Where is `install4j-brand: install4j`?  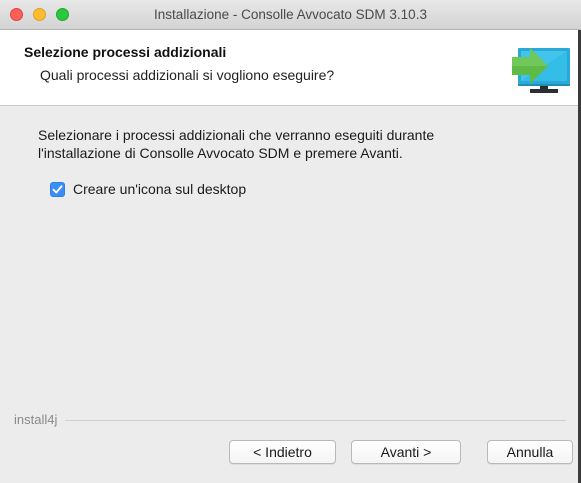 install4j-brand: install4j is located at coordinates (40, 419).